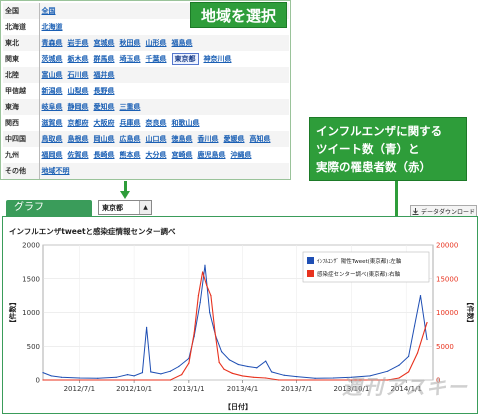 Image resolution: width=480 pixels, height=416 pixels. What do you see at coordinates (125, 207) in the screenshot?
I see `region-select: 東京都 ▲` at bounding box center [125, 207].